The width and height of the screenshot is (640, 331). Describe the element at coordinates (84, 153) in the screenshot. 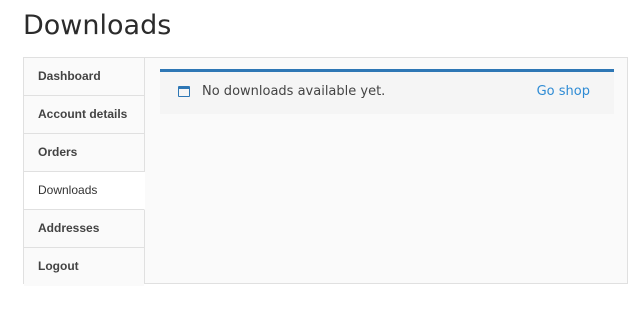

I see `nav-item-orders: Orders` at that location.